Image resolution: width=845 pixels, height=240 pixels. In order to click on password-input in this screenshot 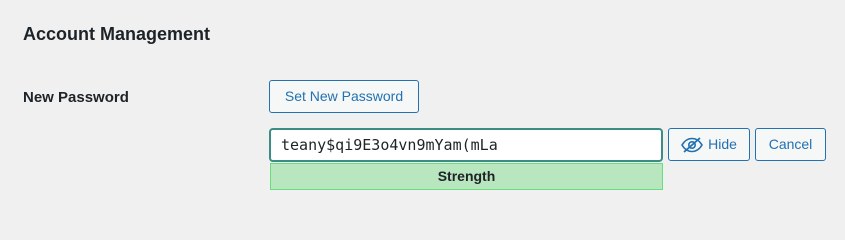, I will do `click(466, 145)`.